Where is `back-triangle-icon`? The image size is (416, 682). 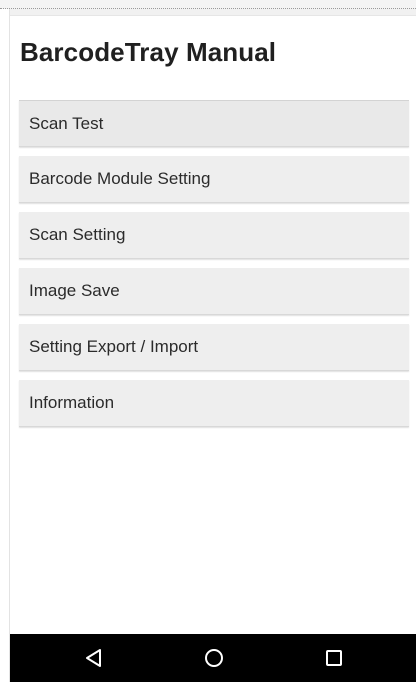
back-triangle-icon is located at coordinates (93, 658).